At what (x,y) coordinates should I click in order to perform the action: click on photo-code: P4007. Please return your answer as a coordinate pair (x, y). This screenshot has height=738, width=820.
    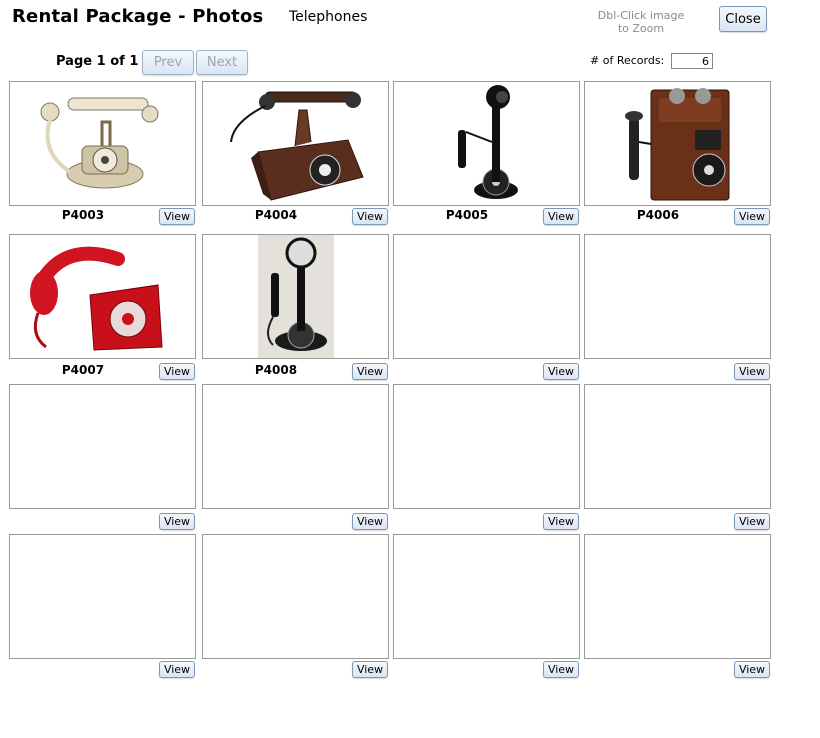
    Looking at the image, I should click on (83, 370).